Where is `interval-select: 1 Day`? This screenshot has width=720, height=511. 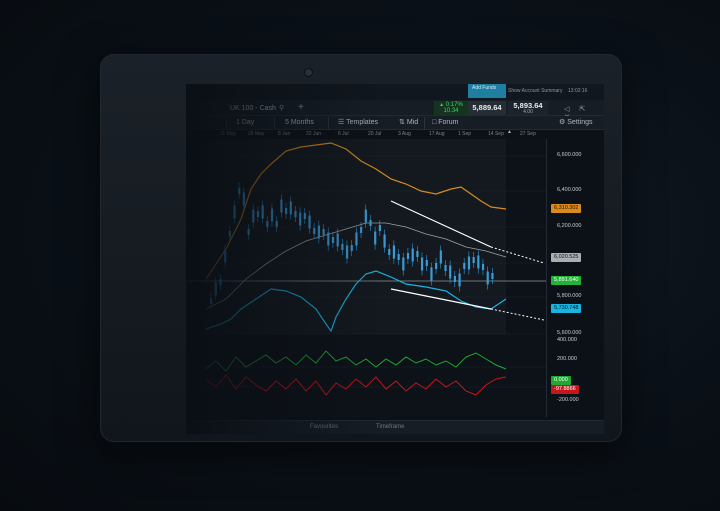
interval-select: 1 Day is located at coordinates (245, 123).